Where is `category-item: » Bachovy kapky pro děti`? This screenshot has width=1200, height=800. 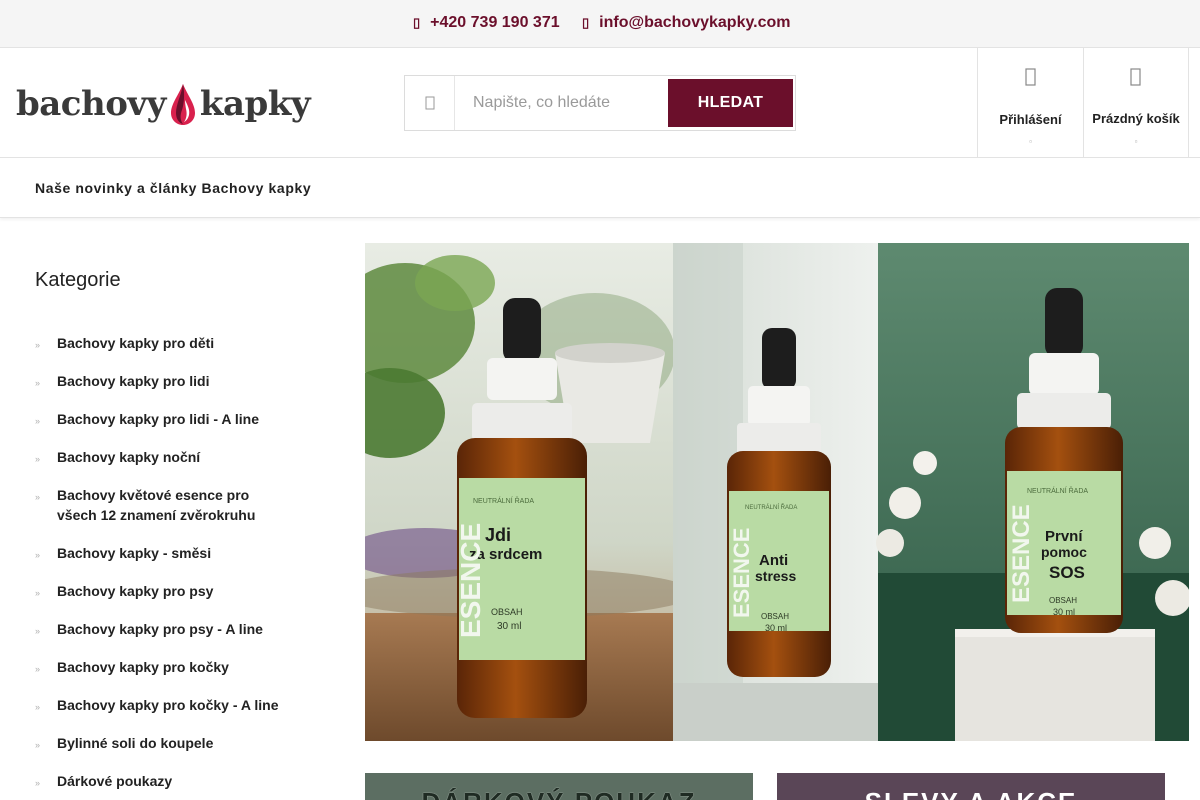
category-item: » Bachovy kapky pro děti is located at coordinates (175, 343).